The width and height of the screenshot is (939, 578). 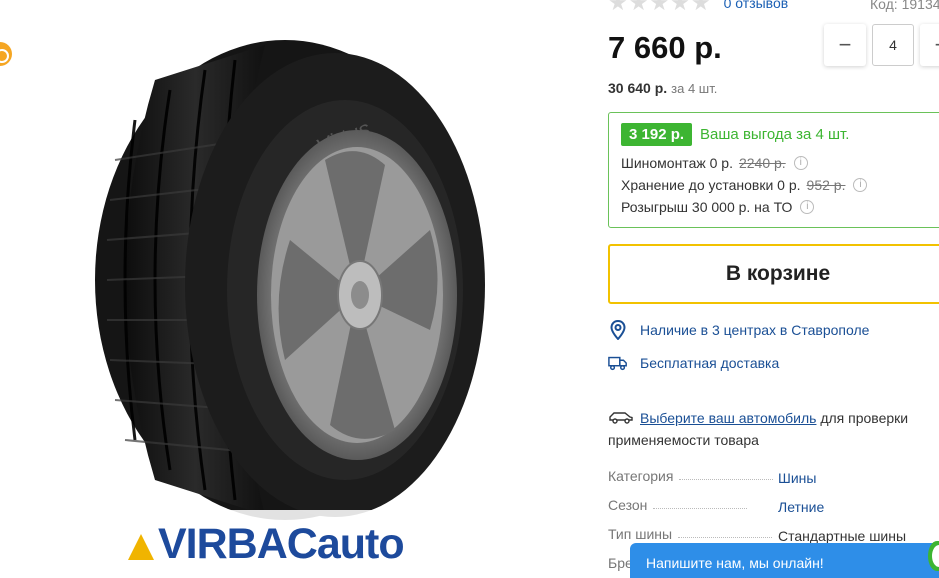 What do you see at coordinates (710, 363) in the screenshot?
I see `delivery-label: Бесплатная доставка` at bounding box center [710, 363].